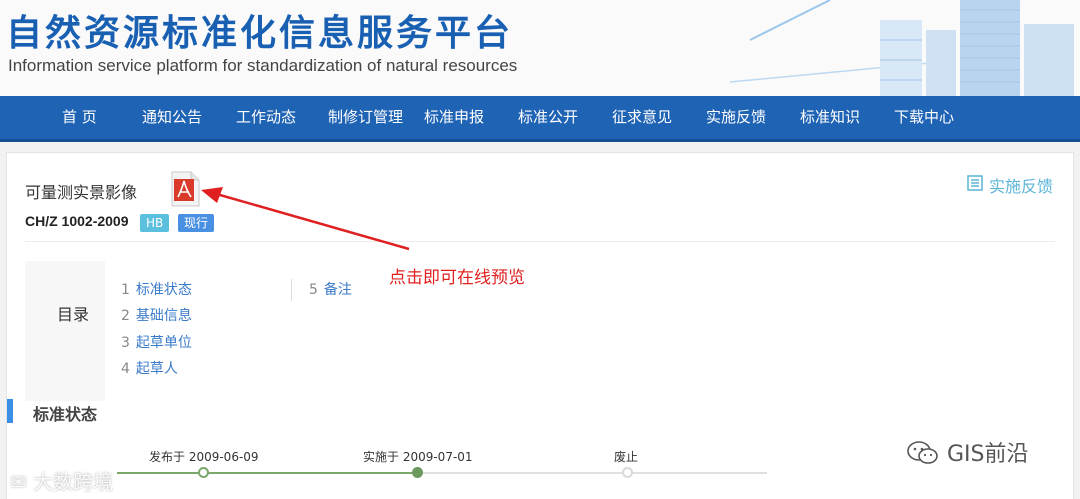 Image resolution: width=1080 pixels, height=499 pixels. Describe the element at coordinates (457, 278) in the screenshot. I see `annotation-text: 点击即可在线预览` at that location.